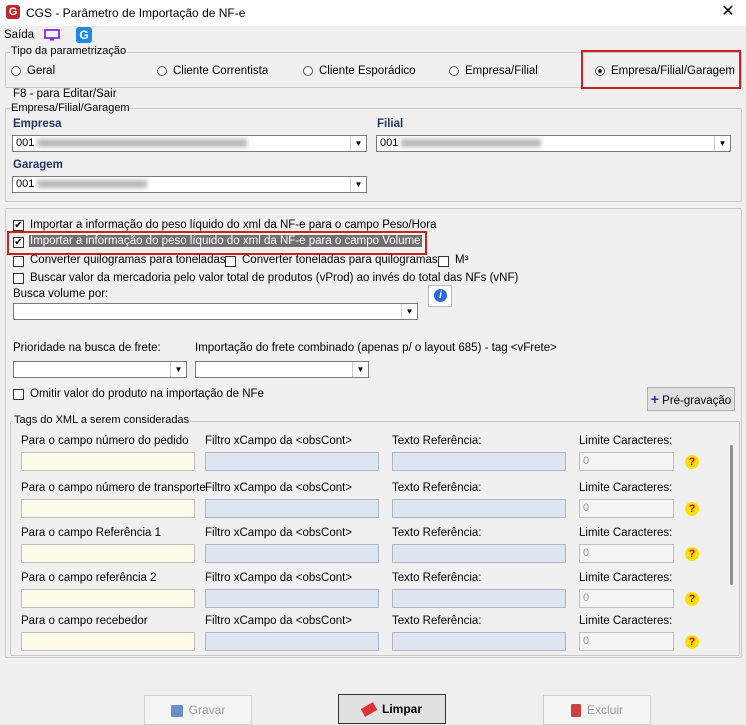 Image resolution: width=746 pixels, height=725 pixels. What do you see at coordinates (654, 399) in the screenshot?
I see `plus-icon: +` at bounding box center [654, 399].